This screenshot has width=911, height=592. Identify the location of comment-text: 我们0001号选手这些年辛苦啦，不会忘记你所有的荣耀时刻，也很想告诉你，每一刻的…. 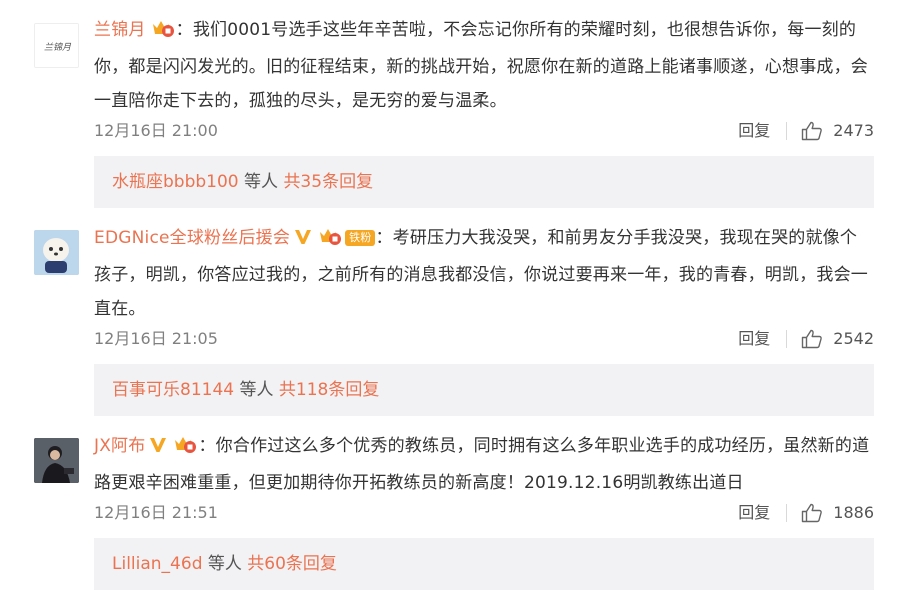
(481, 65).